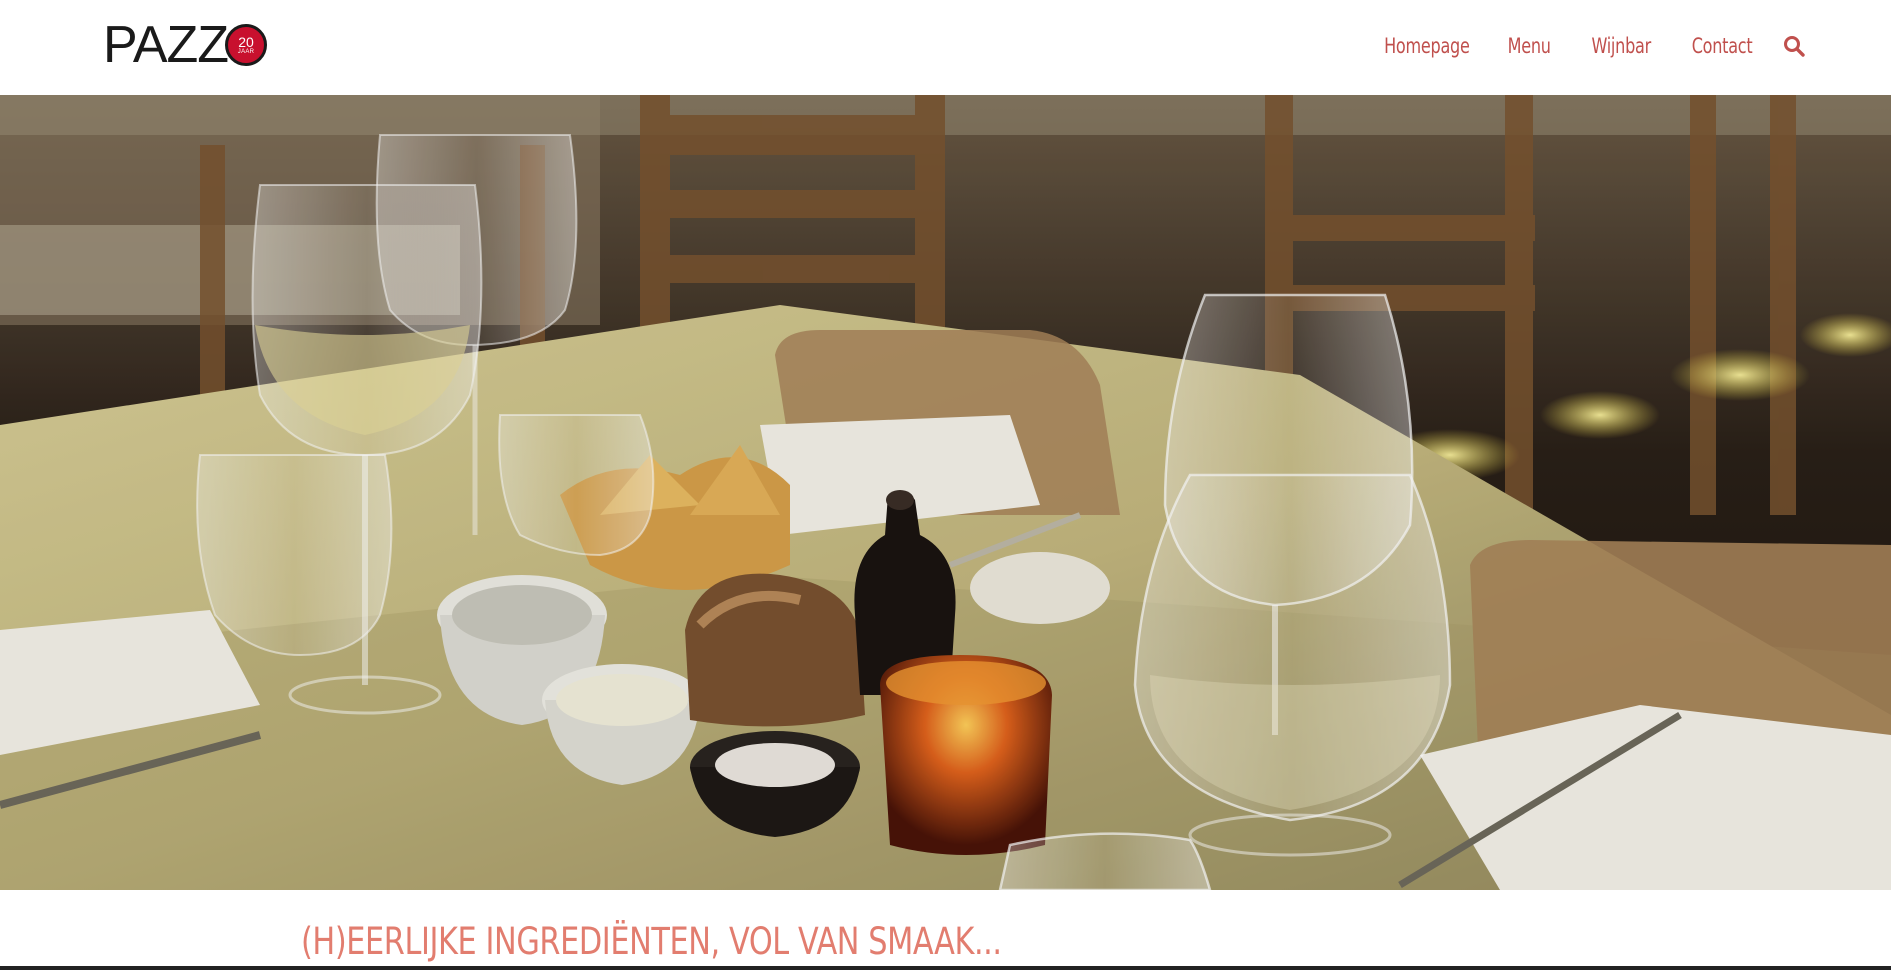  What do you see at coordinates (1587, 46) in the screenshot?
I see `main-navigation: Homepage Menu Wijnbar Contact` at bounding box center [1587, 46].